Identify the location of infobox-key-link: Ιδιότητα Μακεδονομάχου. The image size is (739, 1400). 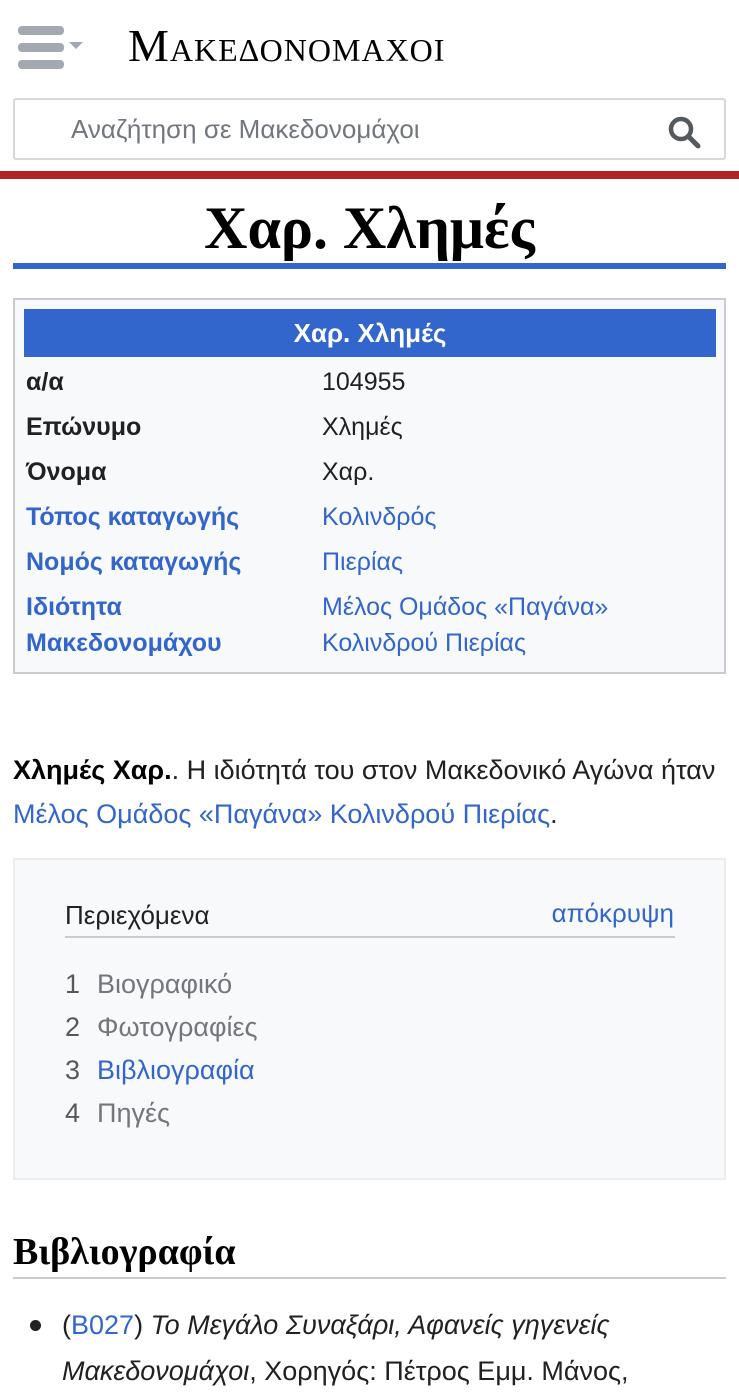
(151, 625).